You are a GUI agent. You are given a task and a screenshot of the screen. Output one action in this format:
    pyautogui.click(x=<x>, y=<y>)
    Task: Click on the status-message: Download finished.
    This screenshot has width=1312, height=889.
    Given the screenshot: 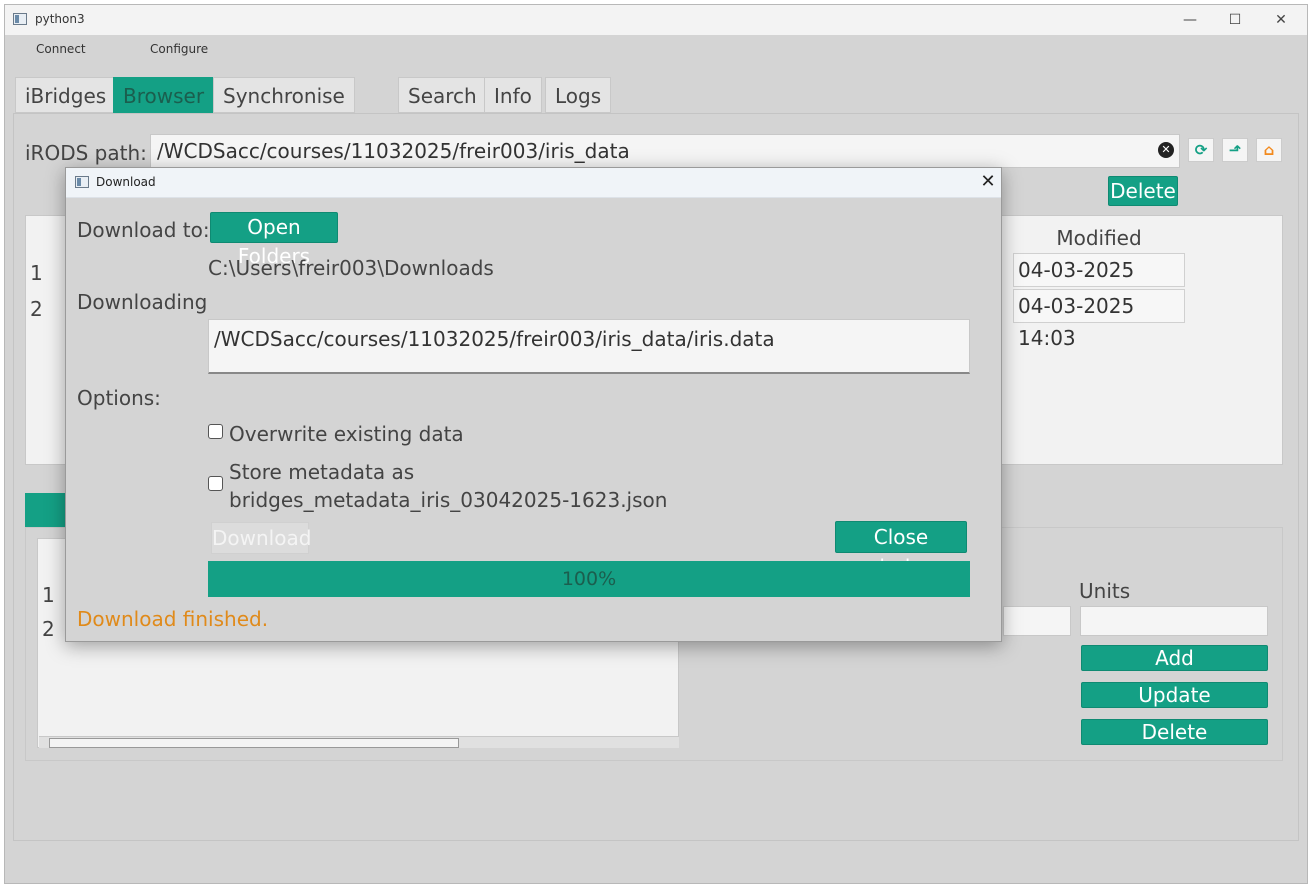 What is the action you would take?
    pyautogui.click(x=173, y=619)
    